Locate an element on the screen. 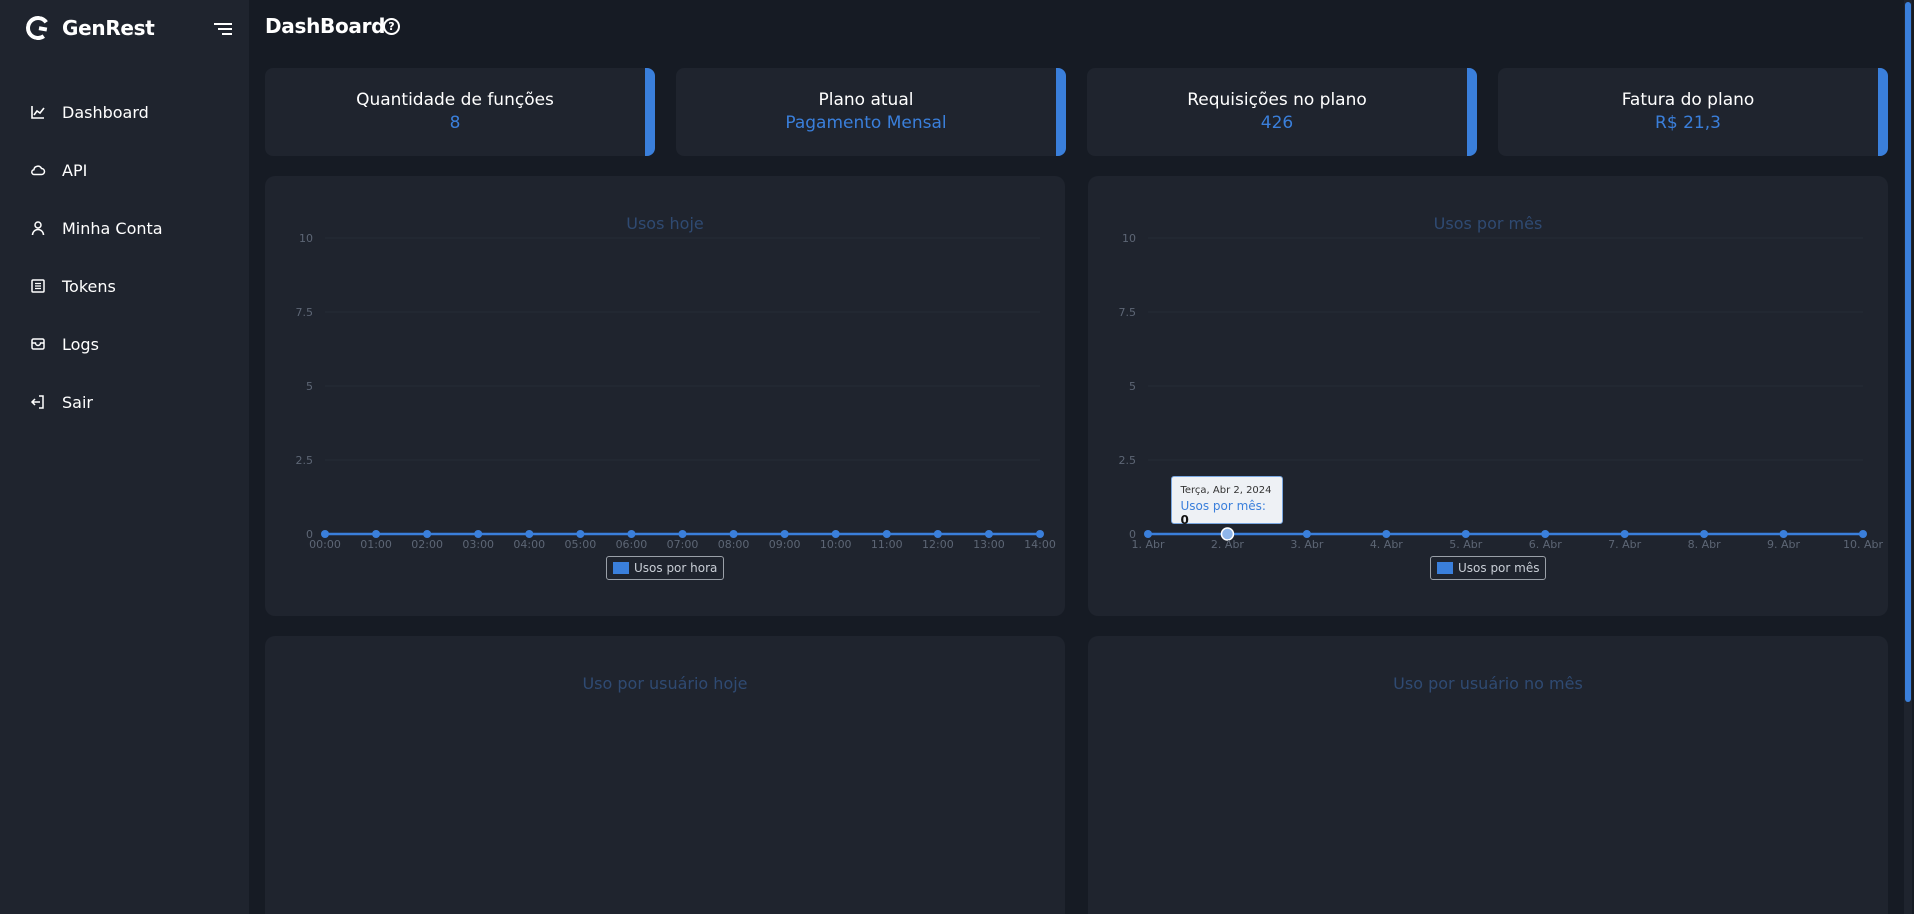 The image size is (1914, 914). legend-item: Usos por mês is located at coordinates (1488, 568).